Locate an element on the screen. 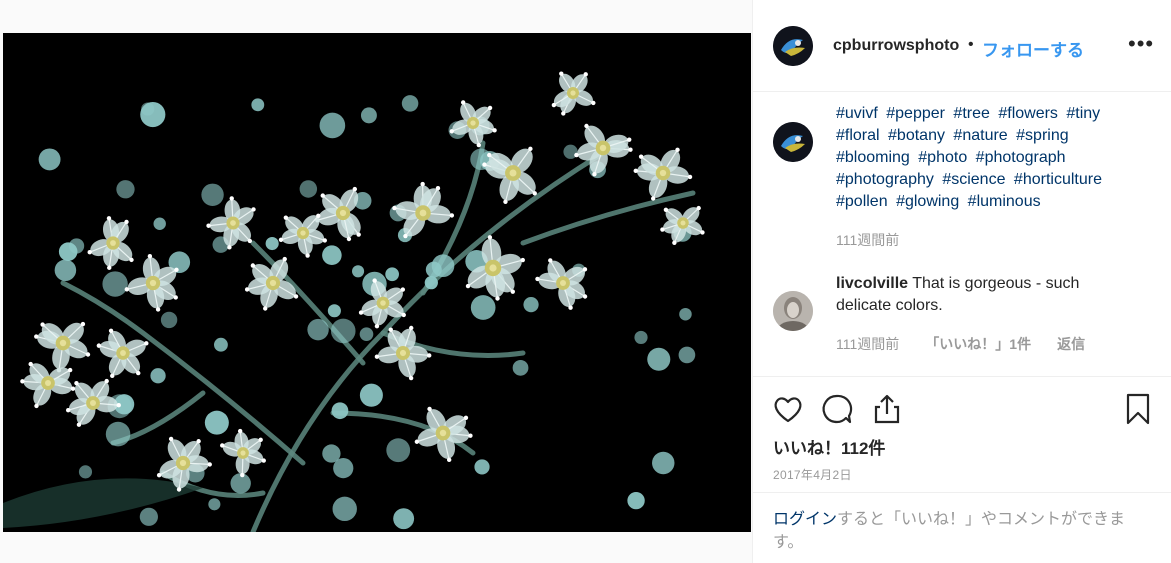 The height and width of the screenshot is (563, 1171). hashtag-link: #science is located at coordinates (973, 179).